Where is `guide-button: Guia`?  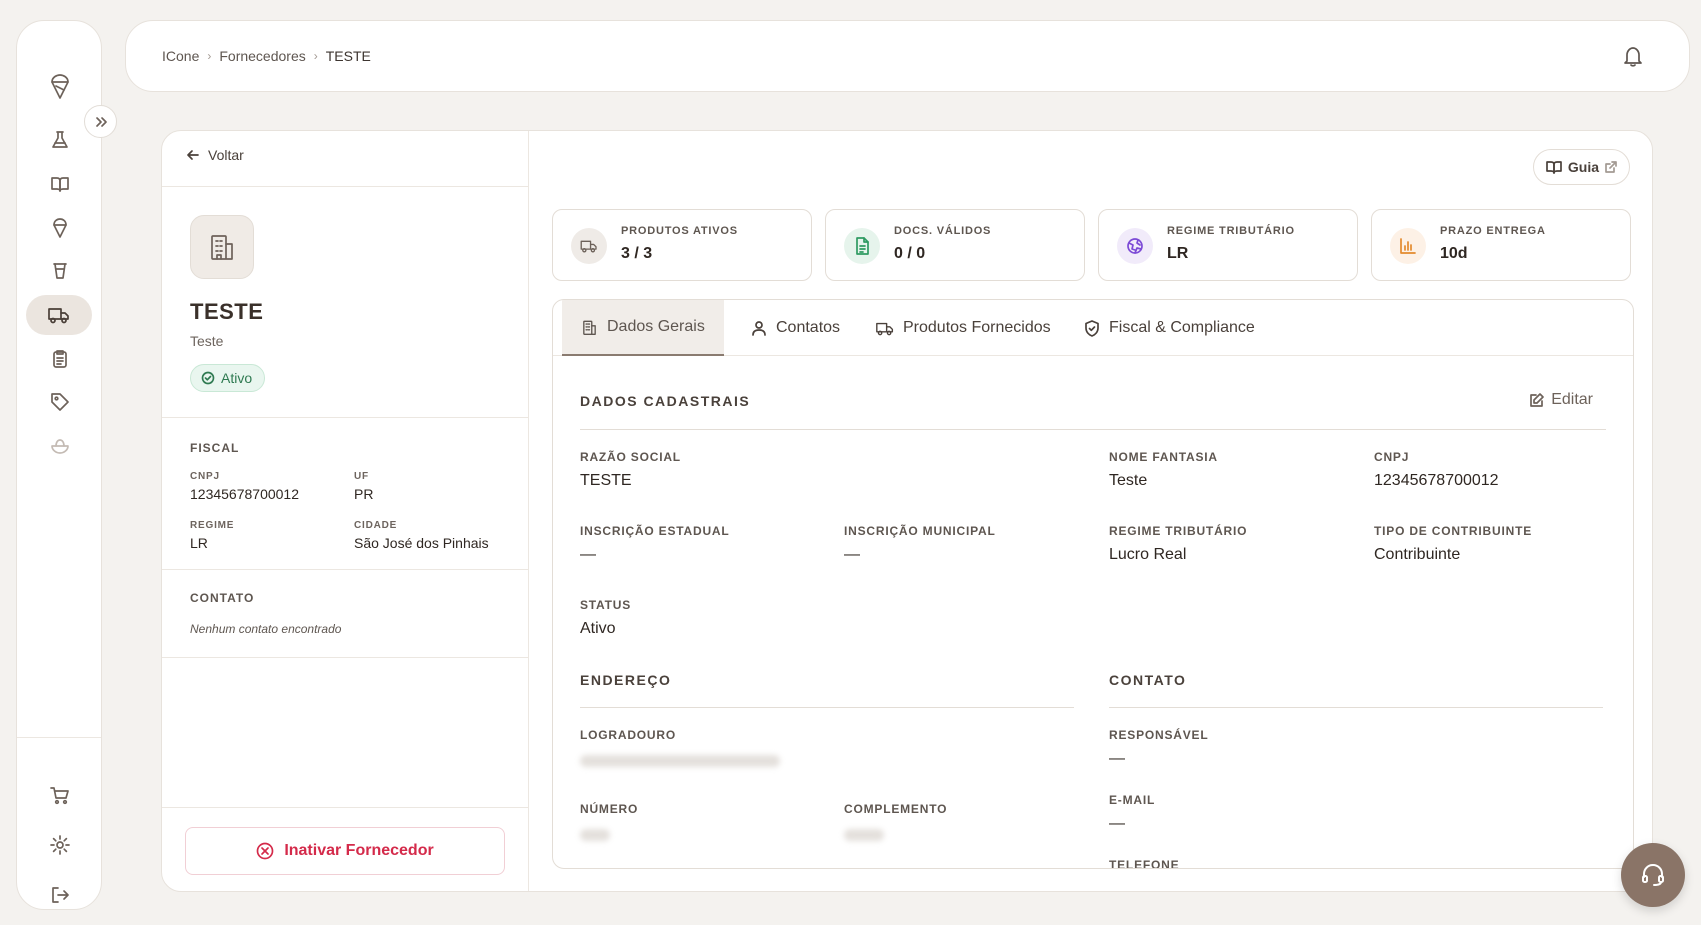
guide-button: Guia is located at coordinates (1581, 167).